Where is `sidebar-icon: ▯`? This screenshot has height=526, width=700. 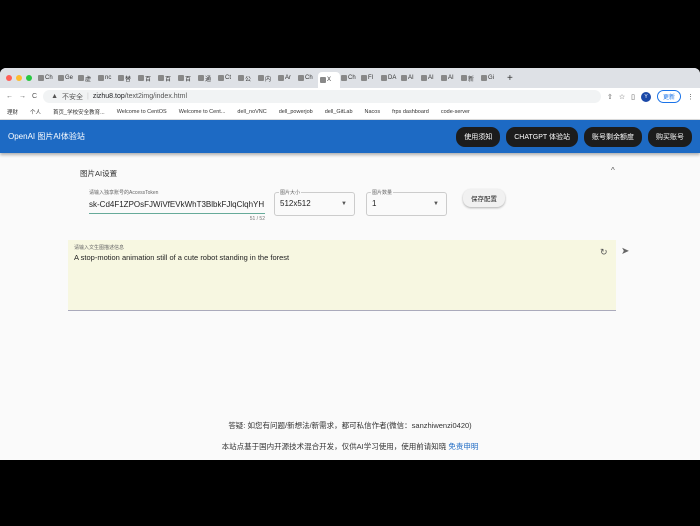
sidebar-icon: ▯ is located at coordinates (633, 97).